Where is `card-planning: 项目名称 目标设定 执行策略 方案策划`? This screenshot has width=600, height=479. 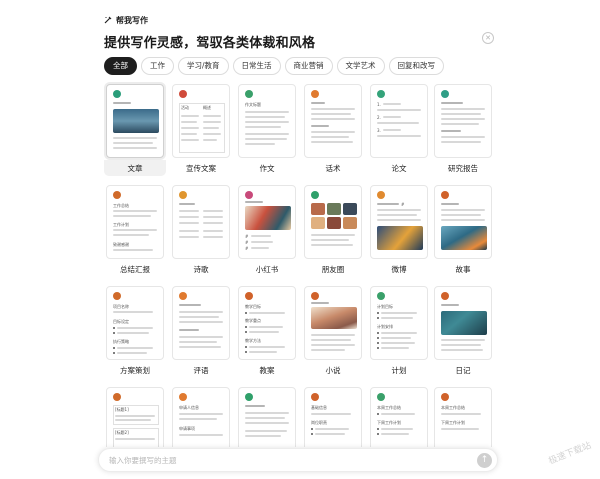 card-planning: 项目名称 目标设定 执行策略 方案策划 is located at coordinates (135, 330).